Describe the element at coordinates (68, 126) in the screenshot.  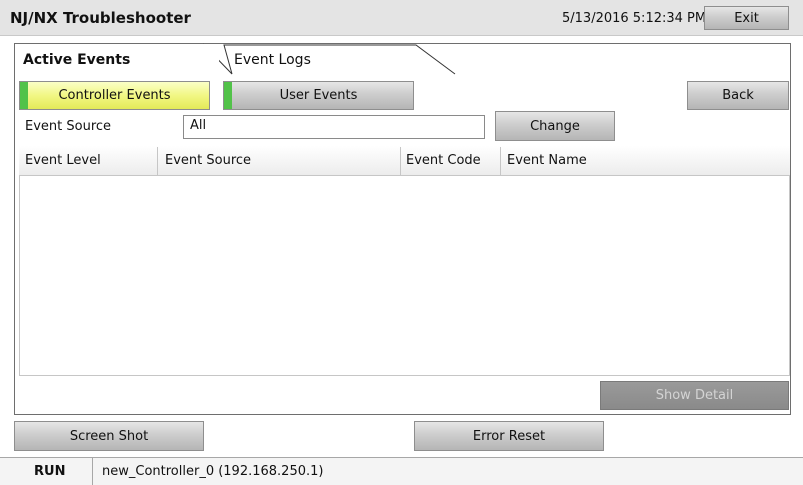
I see `event-source-label: Event Source` at that location.